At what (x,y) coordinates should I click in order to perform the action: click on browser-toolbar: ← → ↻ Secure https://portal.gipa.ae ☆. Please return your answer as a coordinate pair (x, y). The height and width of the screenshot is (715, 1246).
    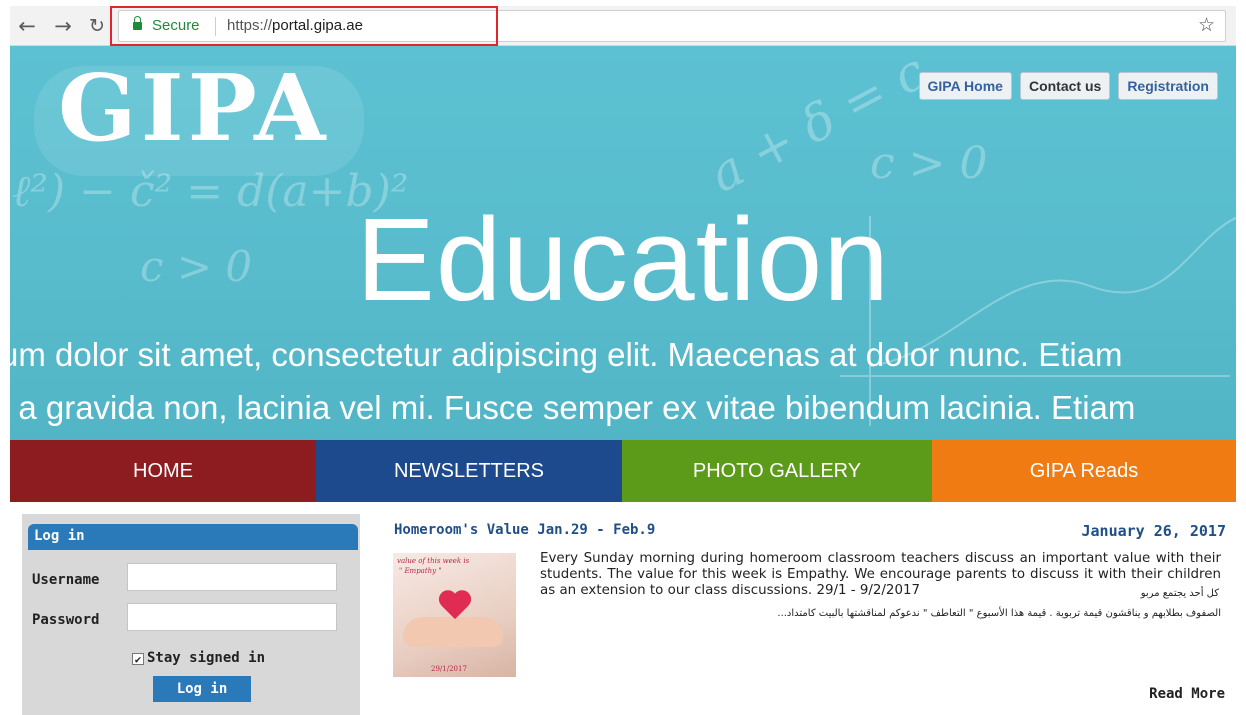
    Looking at the image, I should click on (623, 26).